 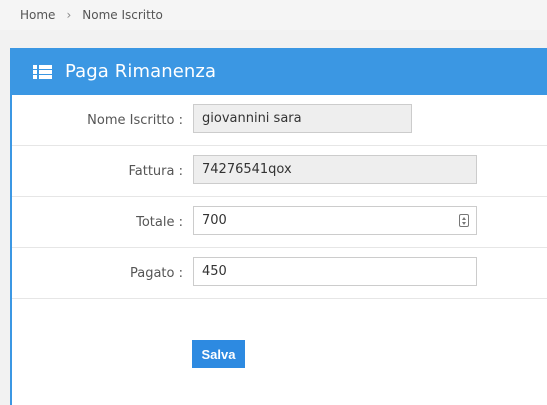 I want to click on fattura-field: 74276541qox, so click(x=335, y=169).